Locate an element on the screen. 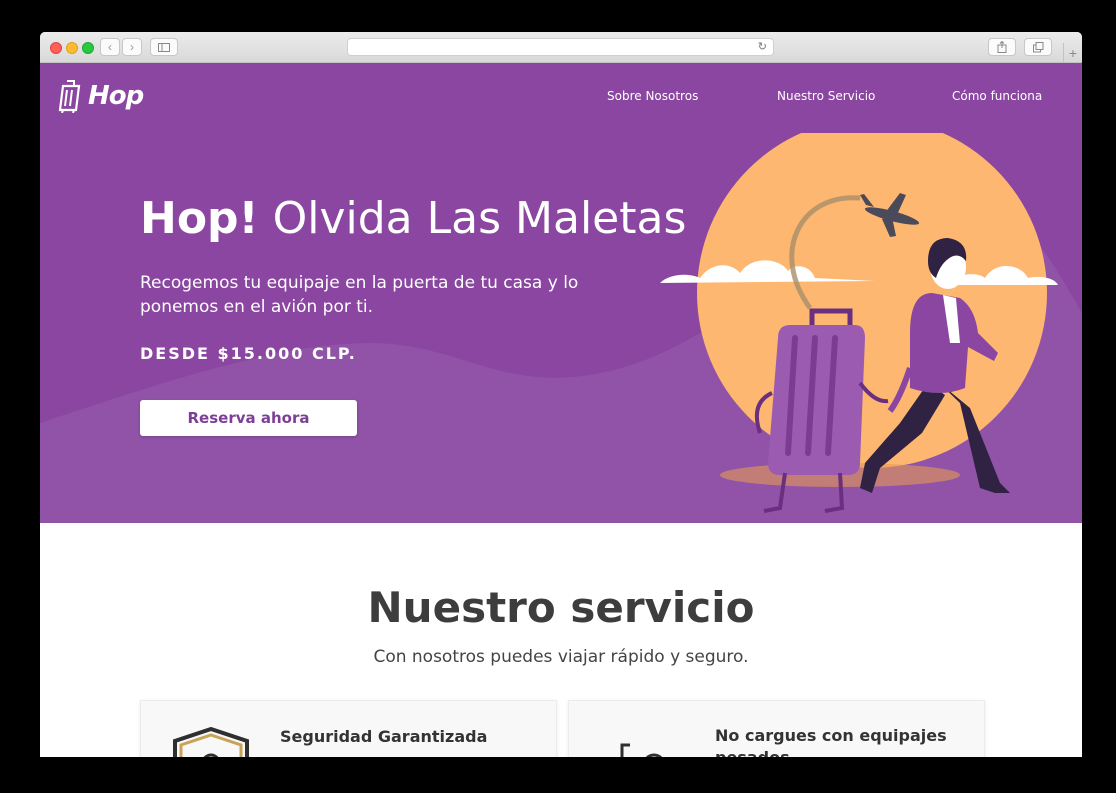  back-button: ‹ is located at coordinates (110, 47).